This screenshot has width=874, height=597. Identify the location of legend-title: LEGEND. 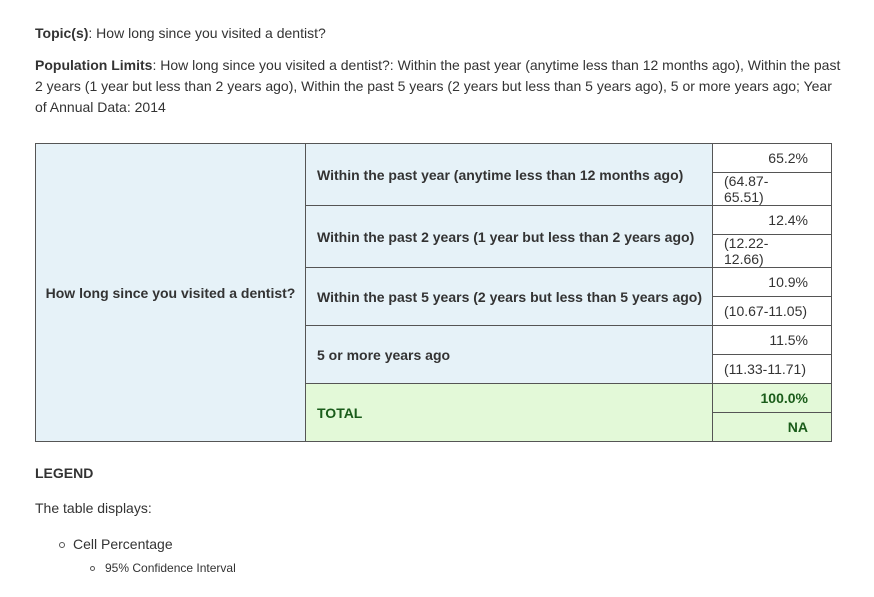
(64, 473).